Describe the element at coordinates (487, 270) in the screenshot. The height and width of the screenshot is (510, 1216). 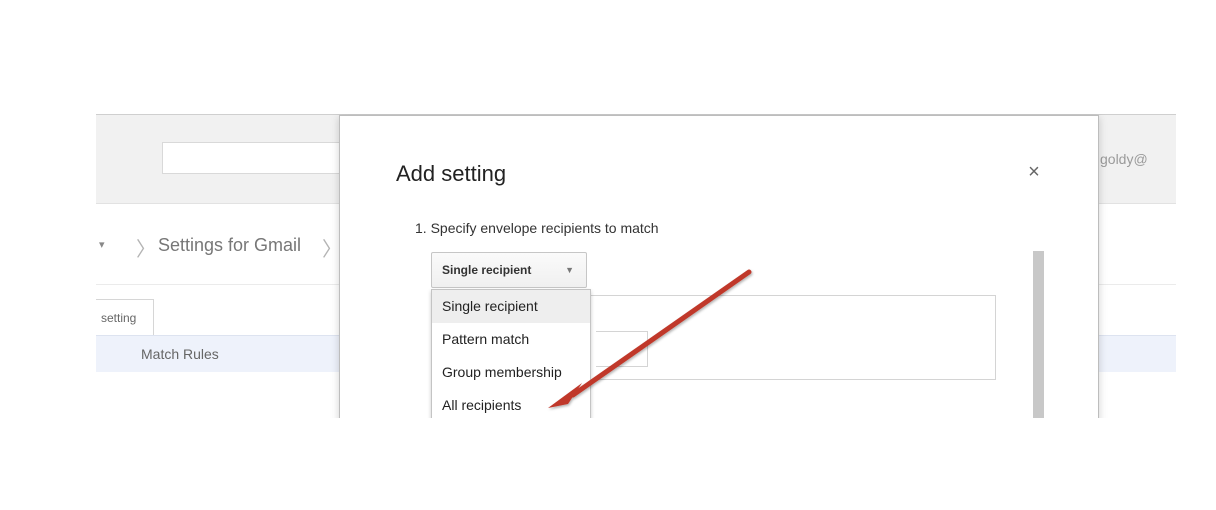
I see `select-value: Single recipient` at that location.